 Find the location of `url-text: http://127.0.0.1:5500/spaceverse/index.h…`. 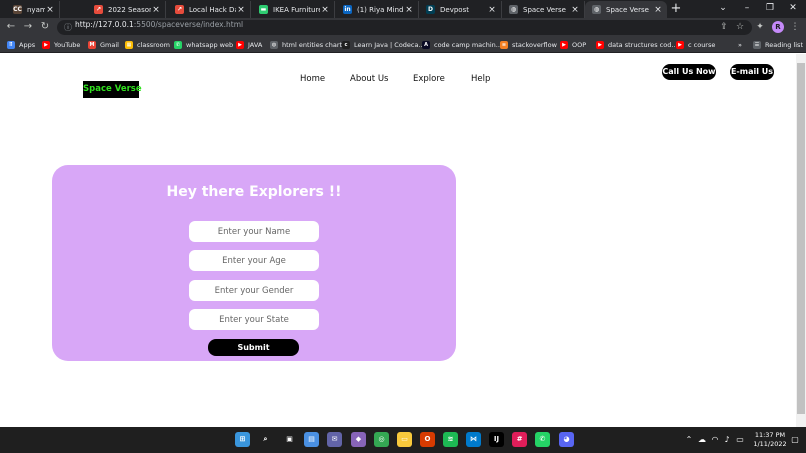

url-text: http://127.0.0.1:5500/spaceverse/index.h… is located at coordinates (159, 27).